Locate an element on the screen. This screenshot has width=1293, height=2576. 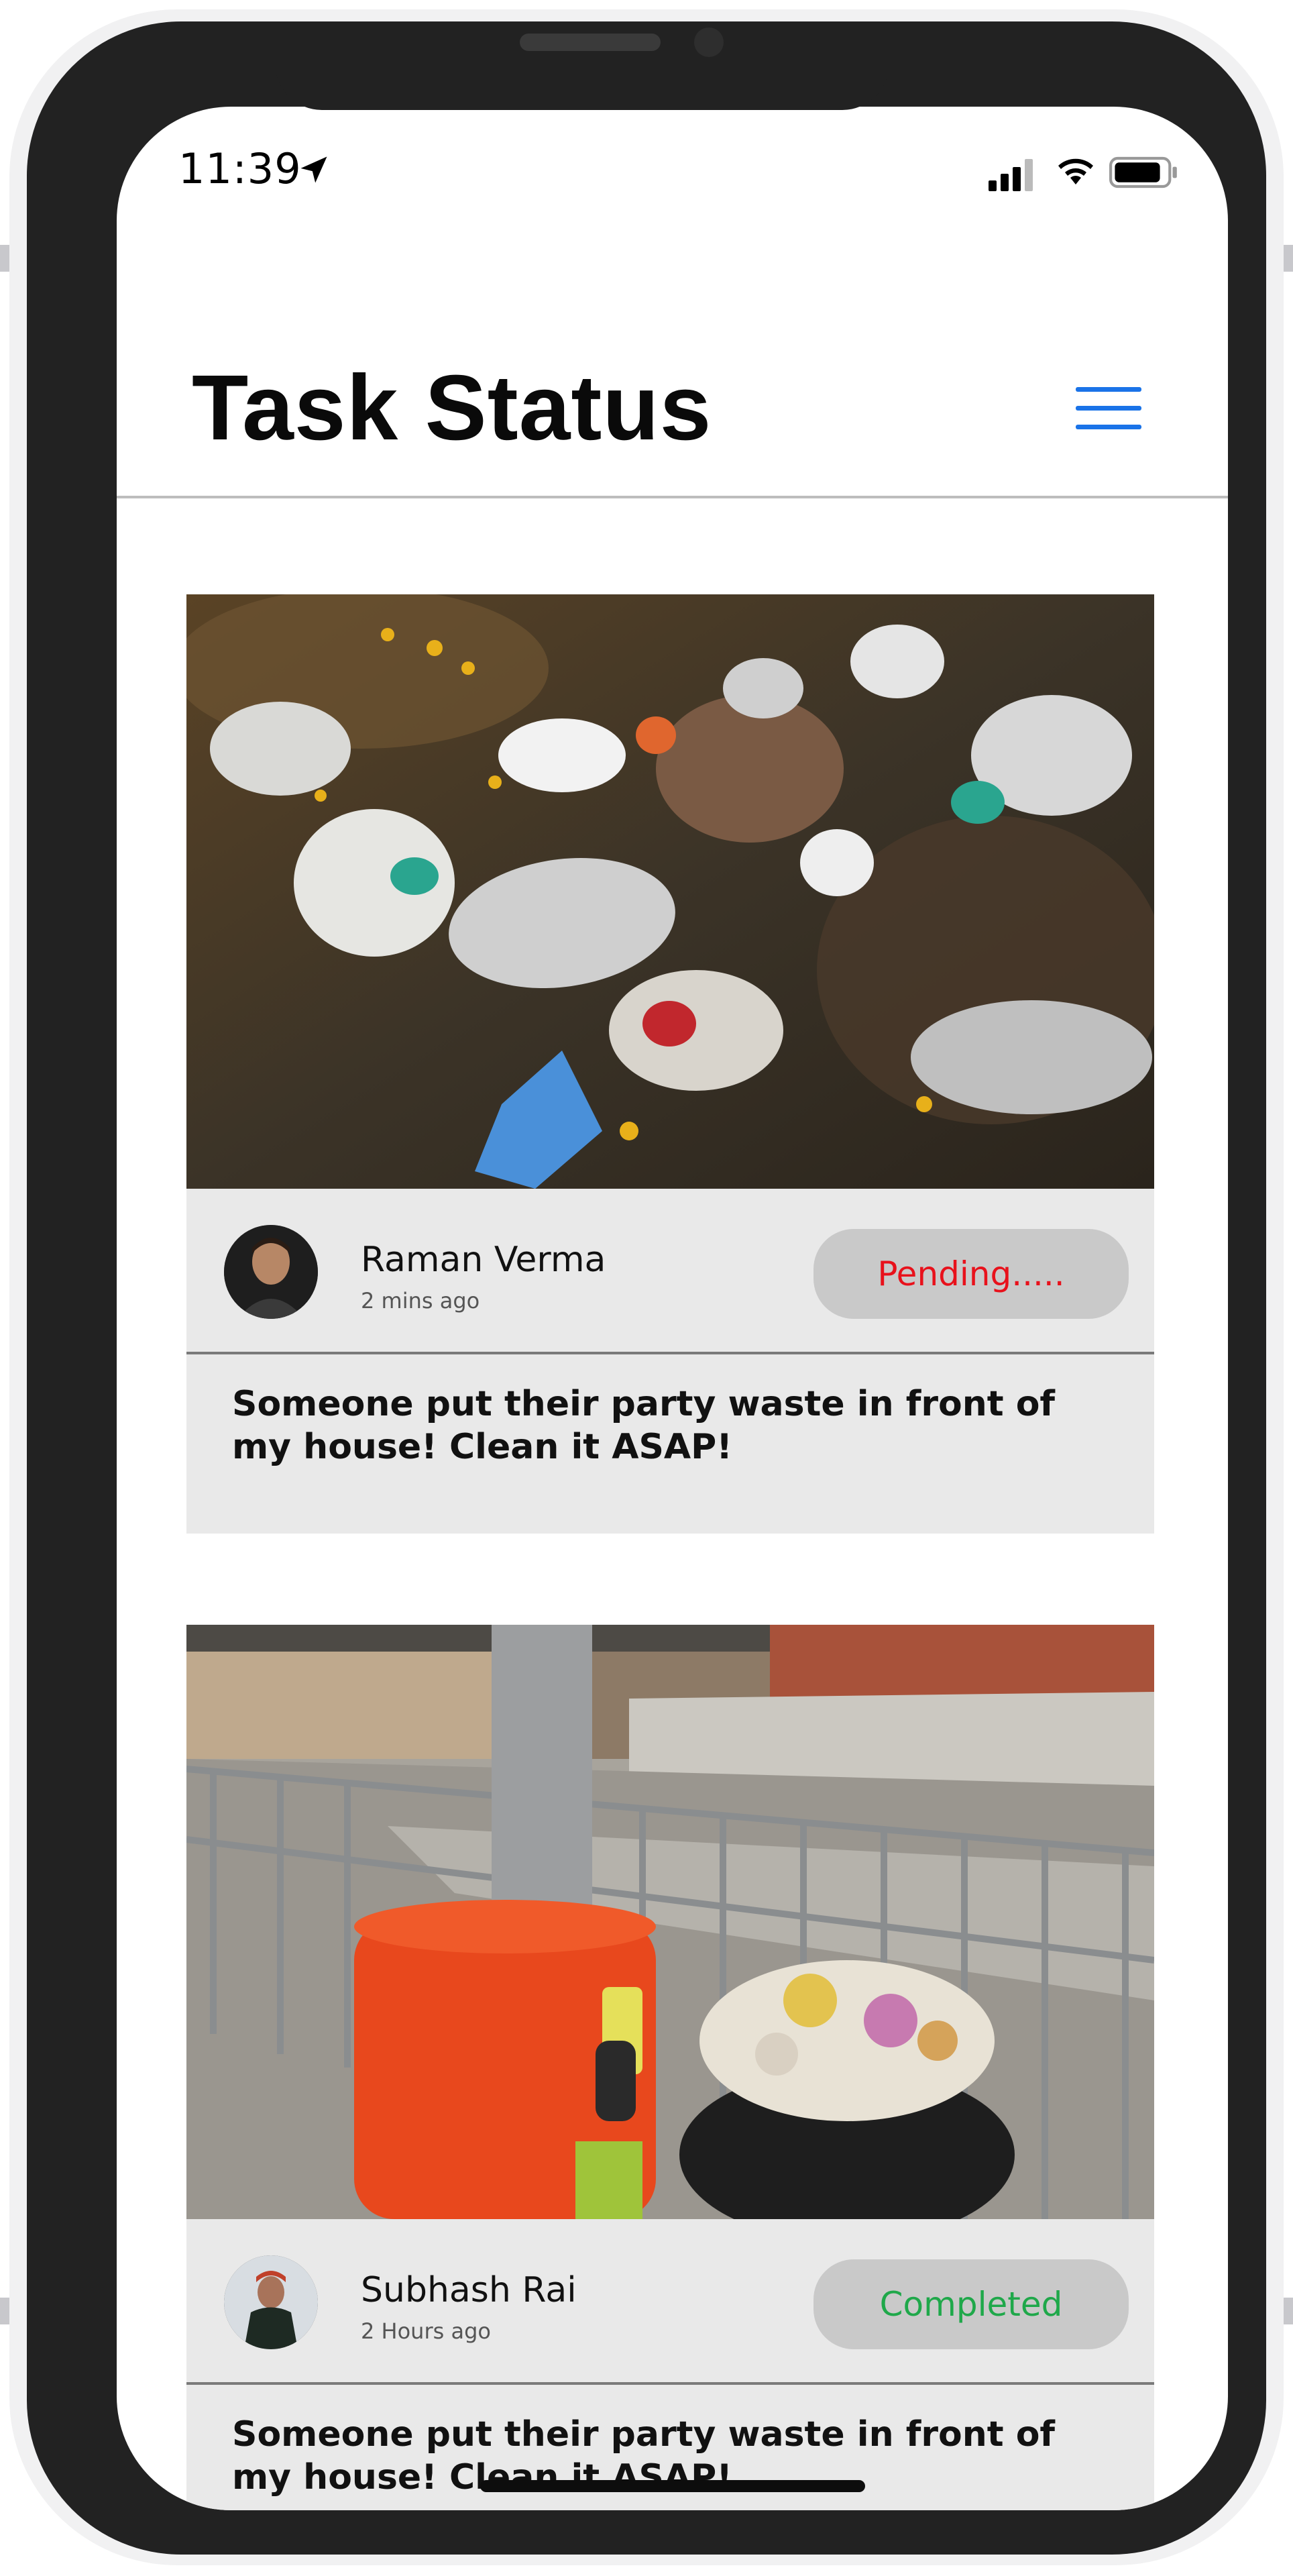
user-name: Subhash Rai is located at coordinates (469, 2290).